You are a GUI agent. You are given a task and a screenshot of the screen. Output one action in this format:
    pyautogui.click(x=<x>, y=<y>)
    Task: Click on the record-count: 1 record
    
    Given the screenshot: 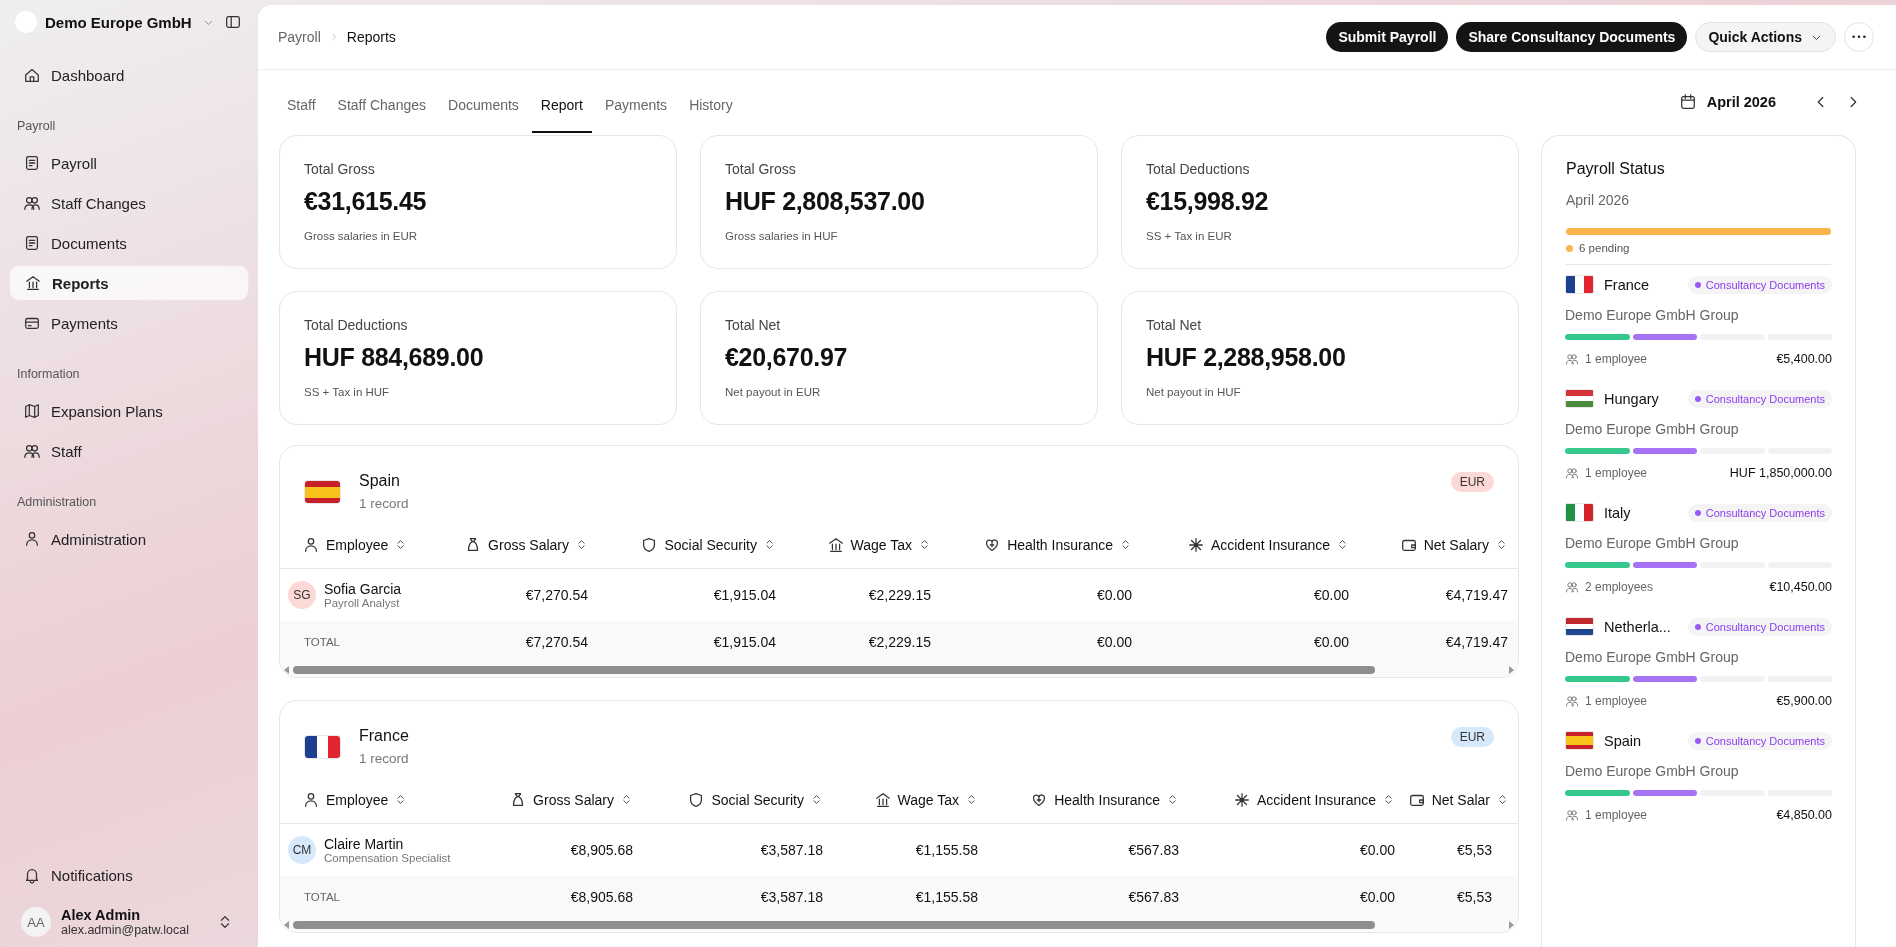 What is the action you would take?
    pyautogui.click(x=384, y=758)
    